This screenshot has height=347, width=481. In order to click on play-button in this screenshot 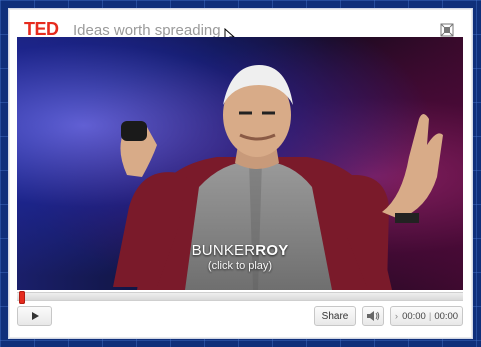, I will do `click(34, 316)`.